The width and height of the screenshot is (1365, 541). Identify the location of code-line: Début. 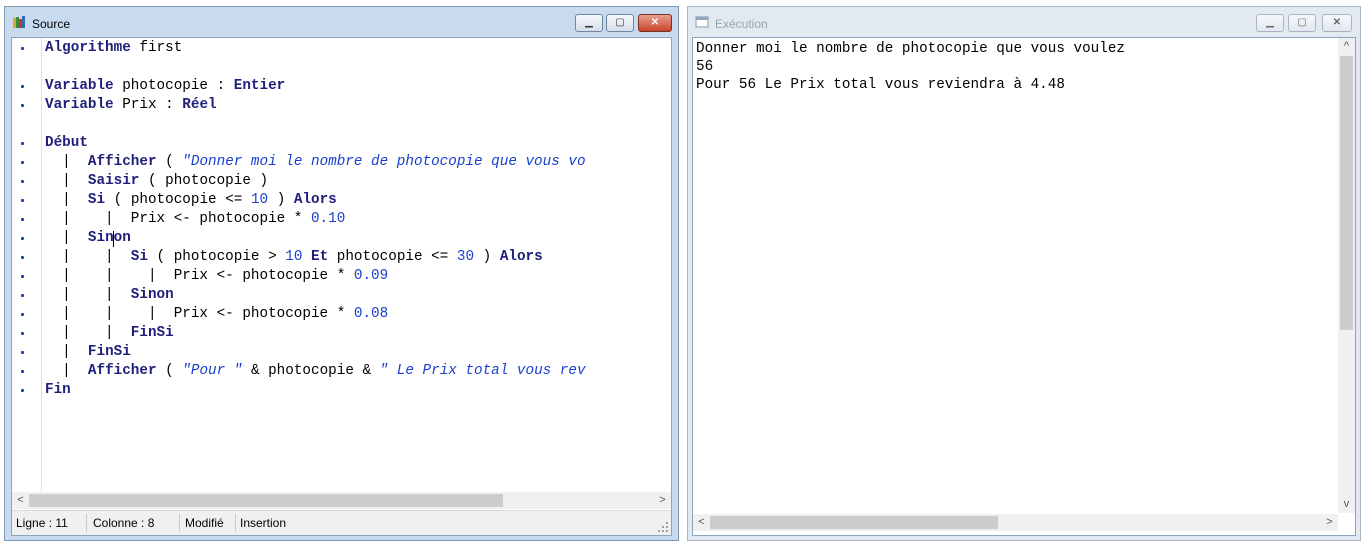
(66, 143).